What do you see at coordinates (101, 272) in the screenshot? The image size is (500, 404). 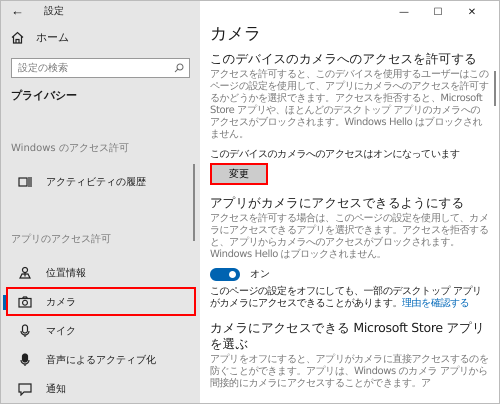 I see `nav-item: 位置情報` at bounding box center [101, 272].